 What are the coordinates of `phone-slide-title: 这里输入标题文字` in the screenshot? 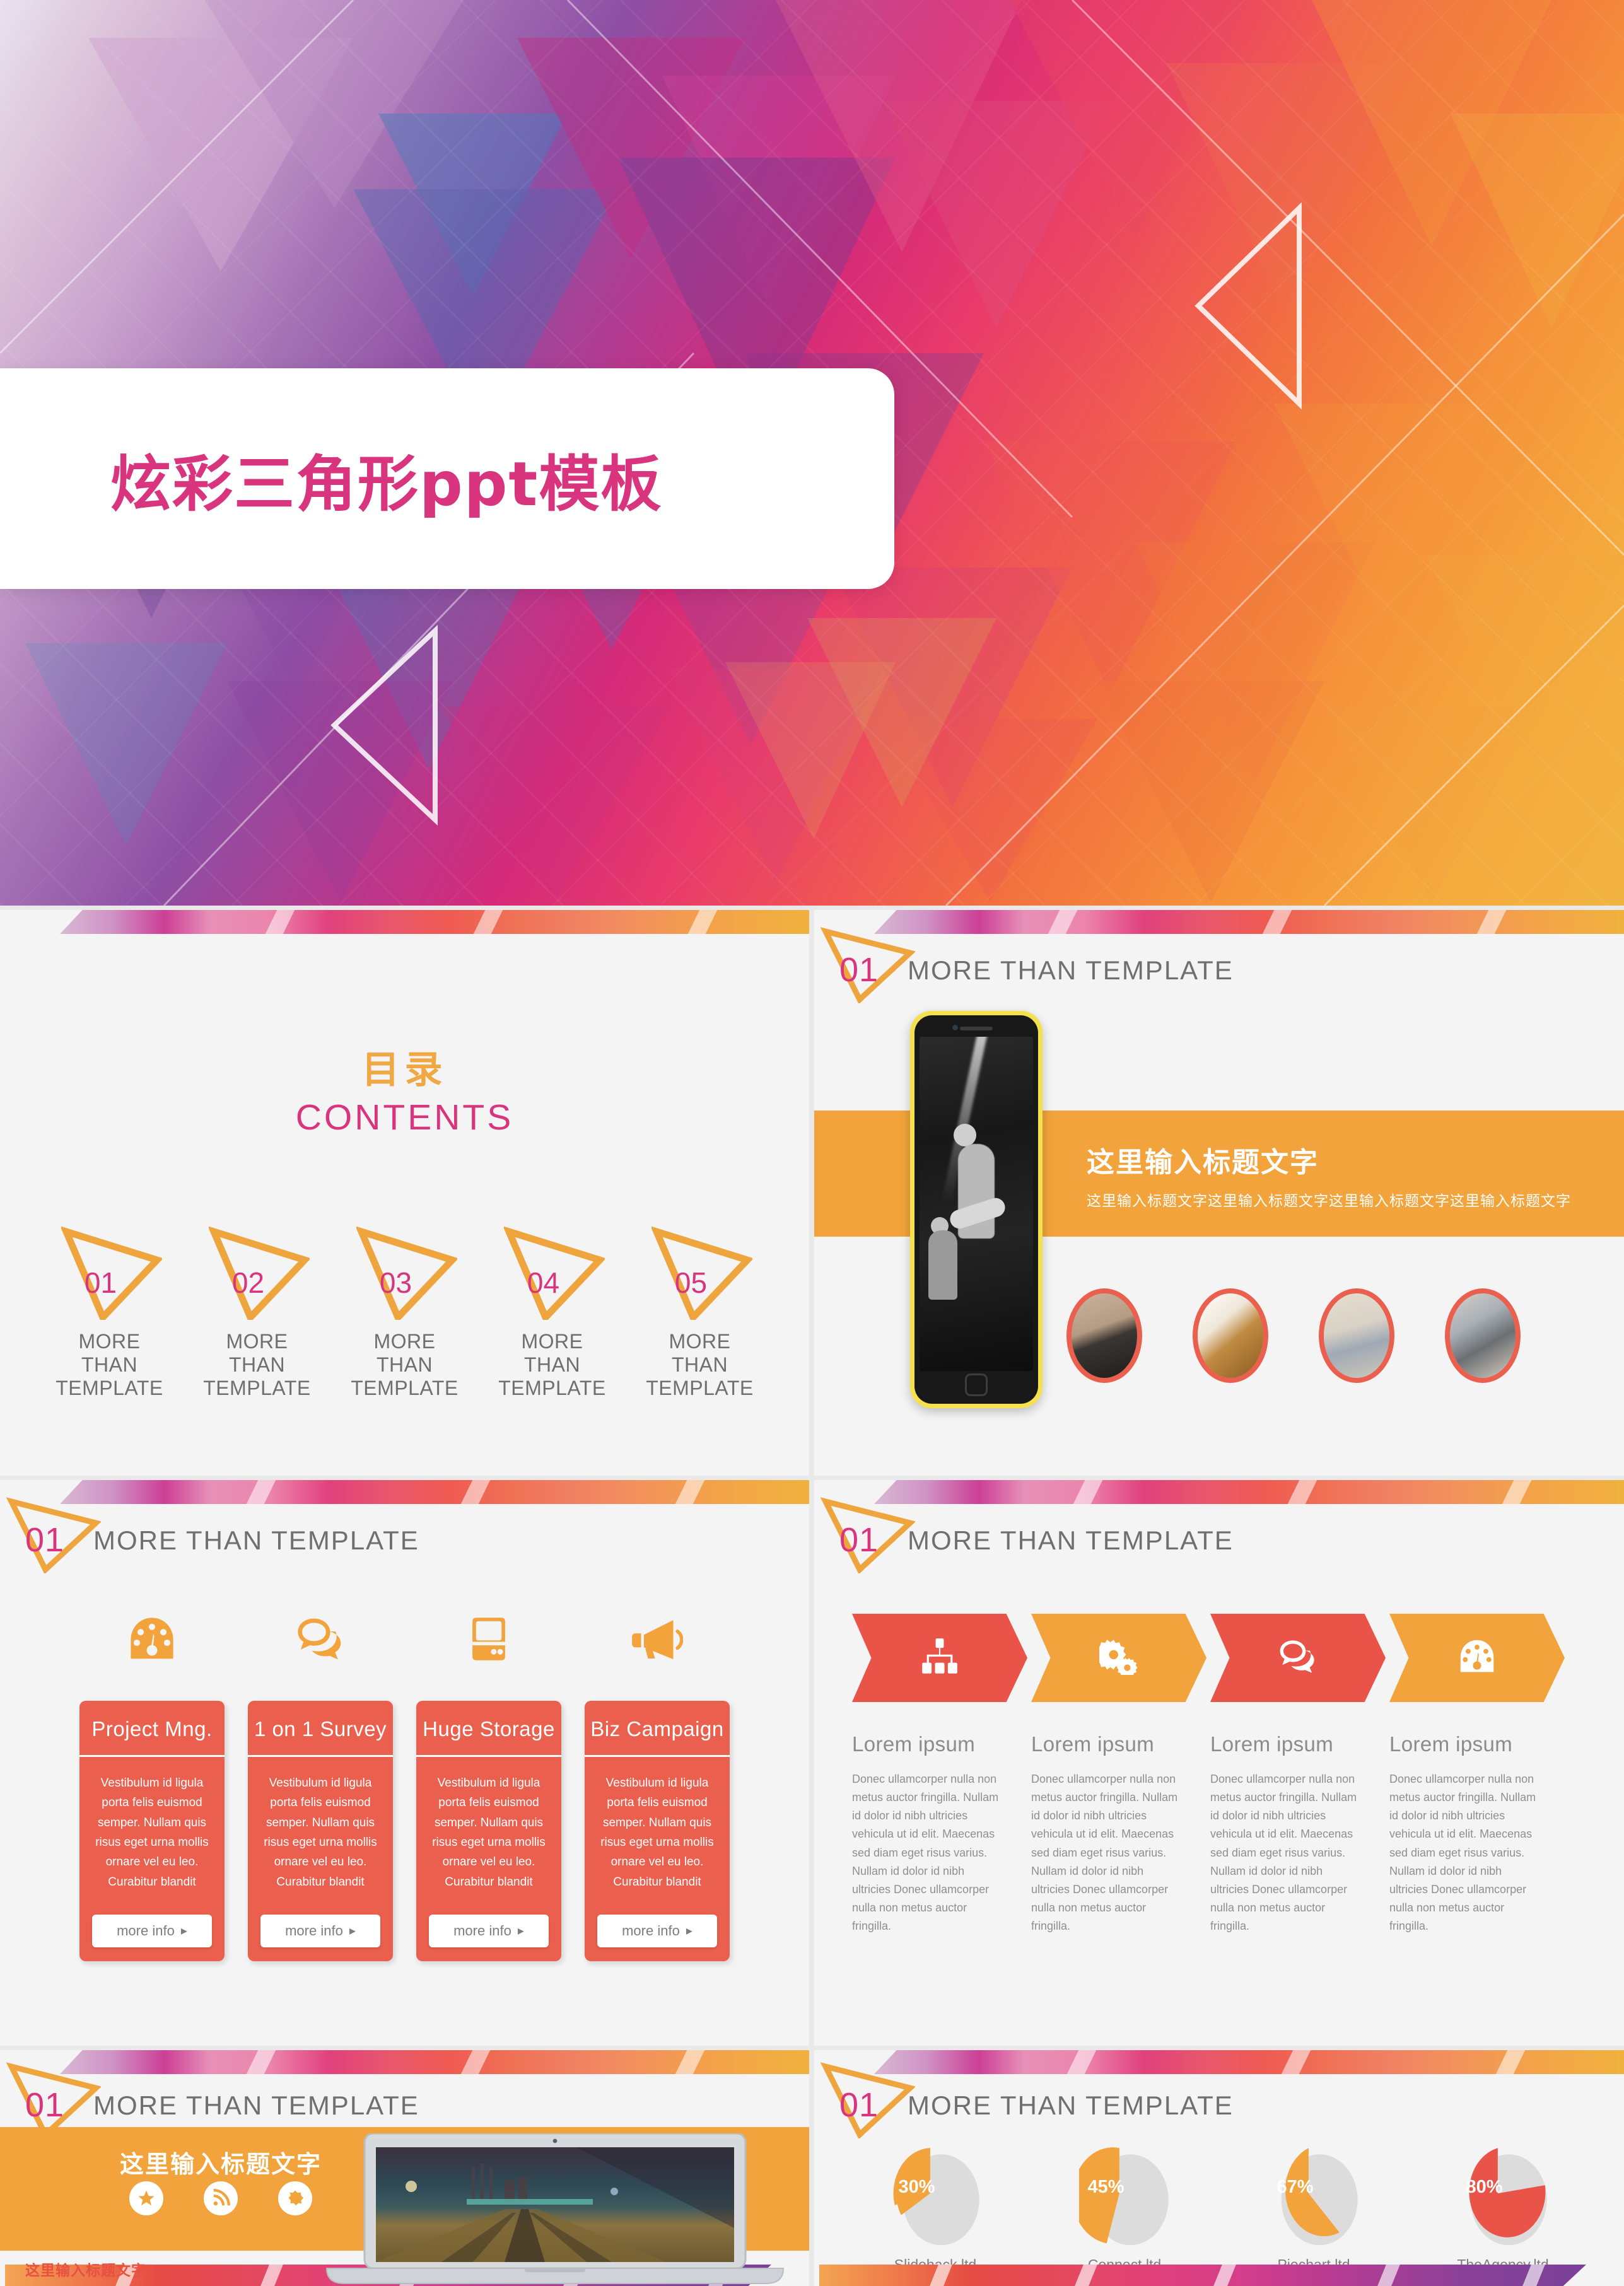 It's located at (1203, 1162).